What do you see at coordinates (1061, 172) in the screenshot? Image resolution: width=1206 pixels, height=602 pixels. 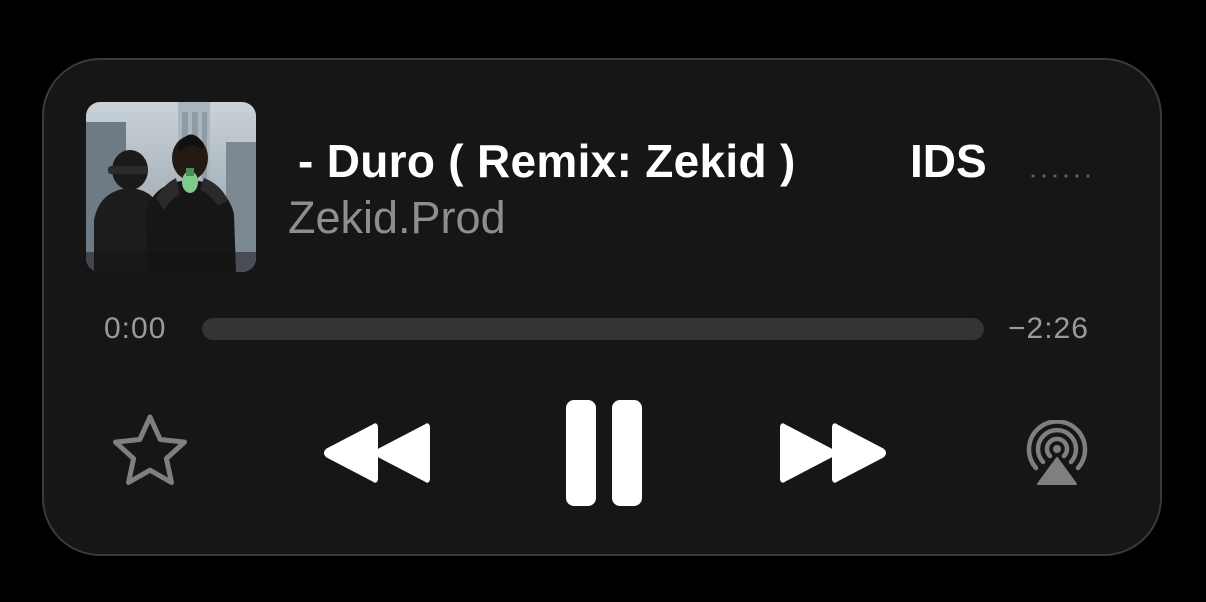 I see `more-dots-icon` at bounding box center [1061, 172].